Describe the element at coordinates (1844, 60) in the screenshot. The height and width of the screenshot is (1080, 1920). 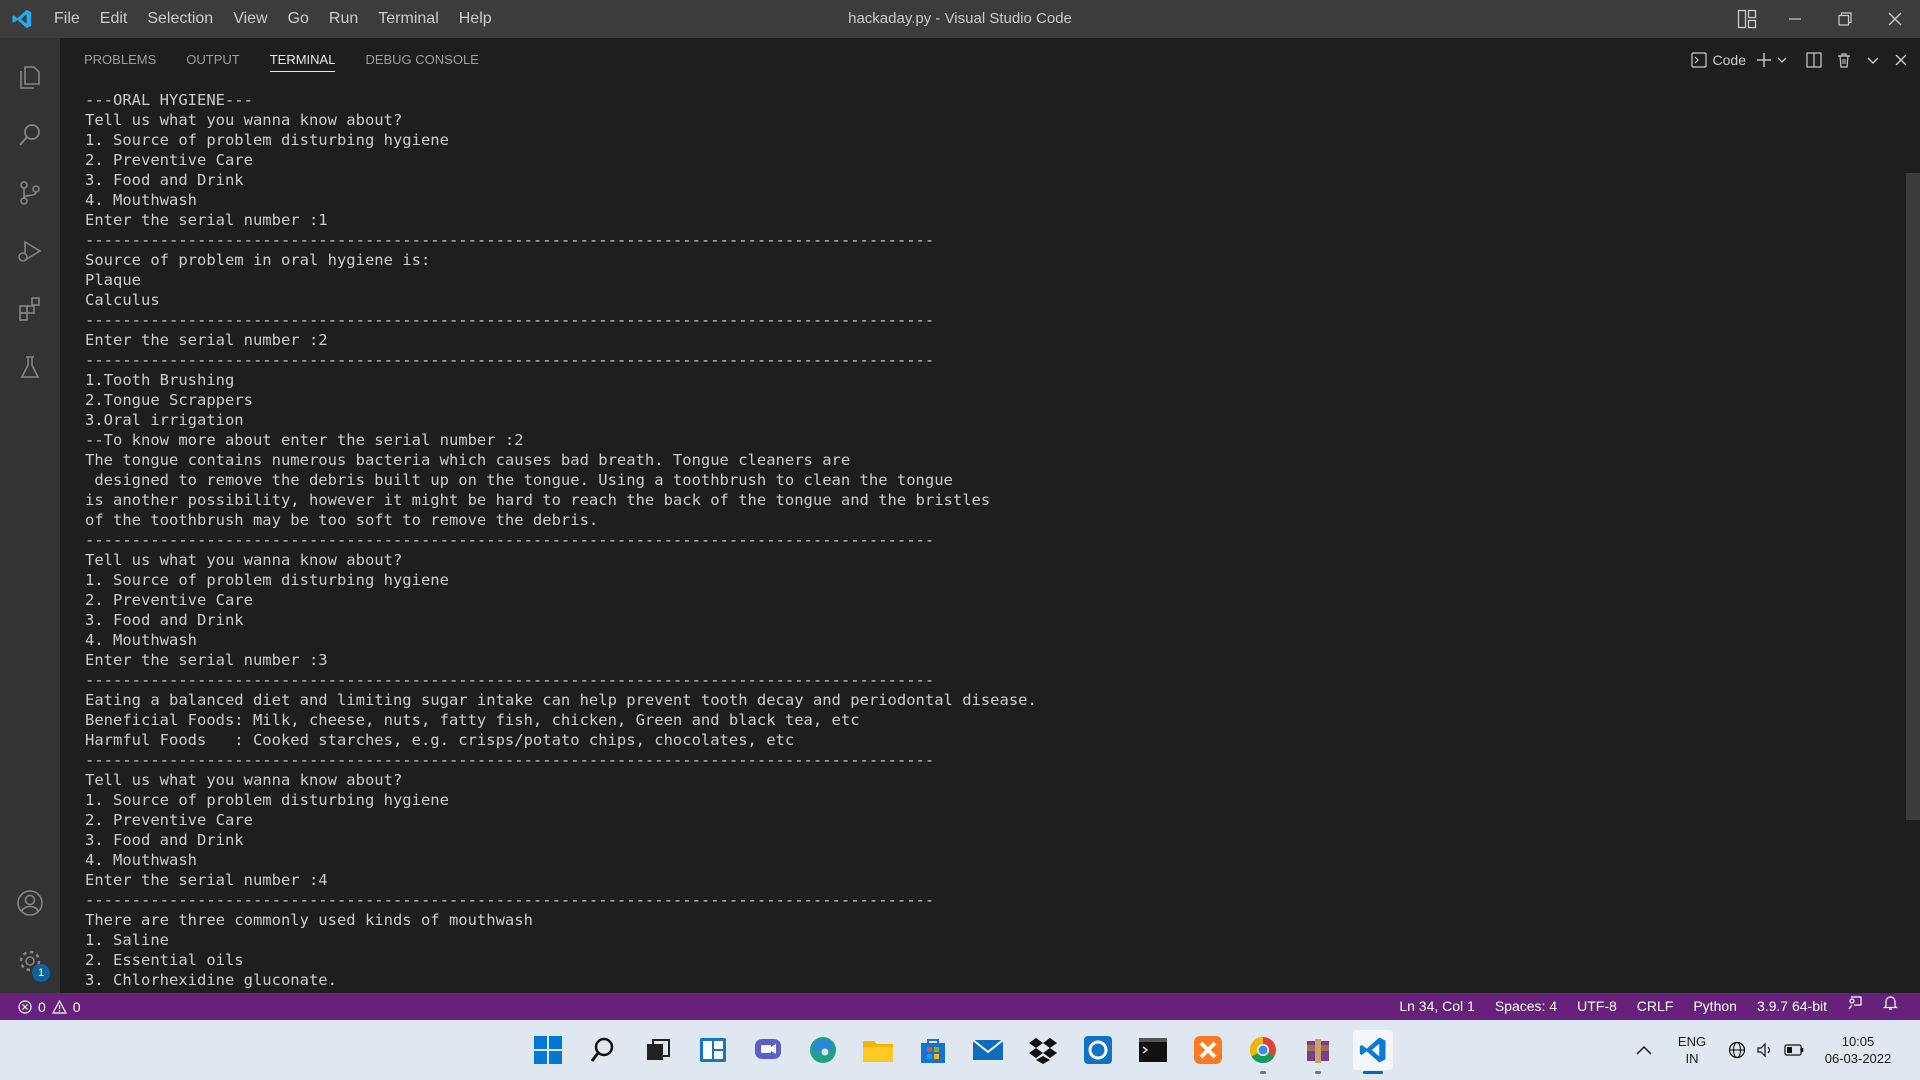
I see `kill-terminal-trash-icon` at that location.